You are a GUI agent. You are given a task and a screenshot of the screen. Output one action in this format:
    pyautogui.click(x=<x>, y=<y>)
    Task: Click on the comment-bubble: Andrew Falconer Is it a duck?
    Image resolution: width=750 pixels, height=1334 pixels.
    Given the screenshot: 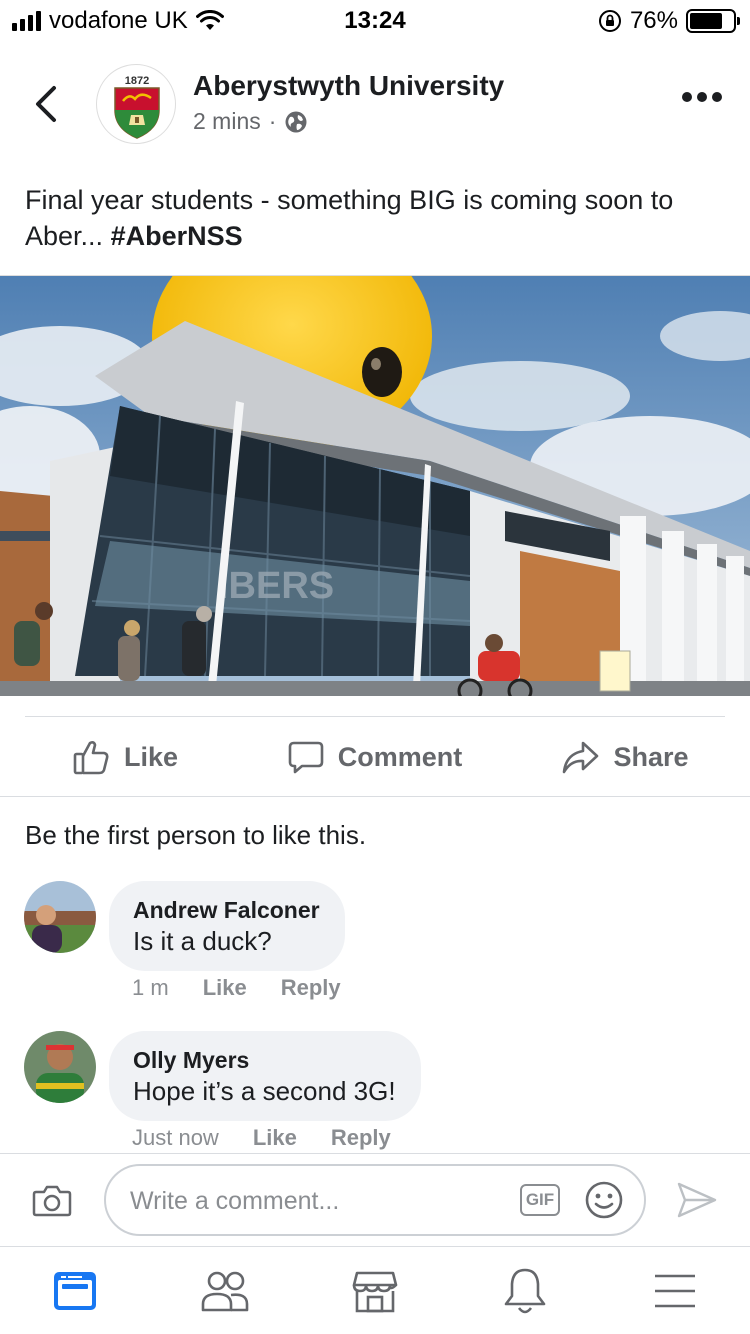 What is the action you would take?
    pyautogui.click(x=227, y=926)
    